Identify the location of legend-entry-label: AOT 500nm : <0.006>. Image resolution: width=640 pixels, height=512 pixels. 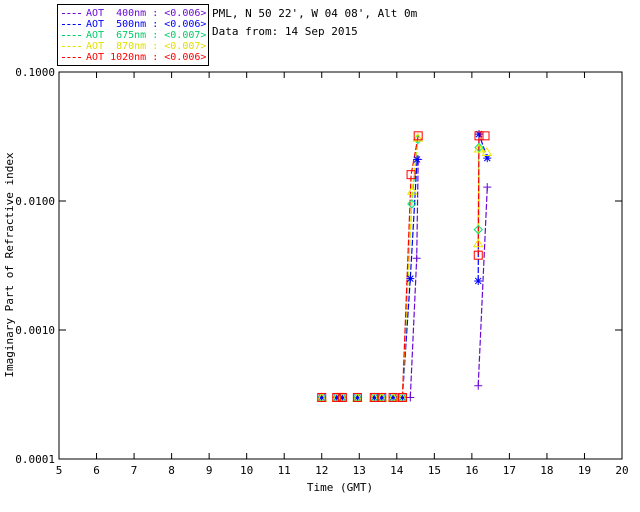
(146, 24).